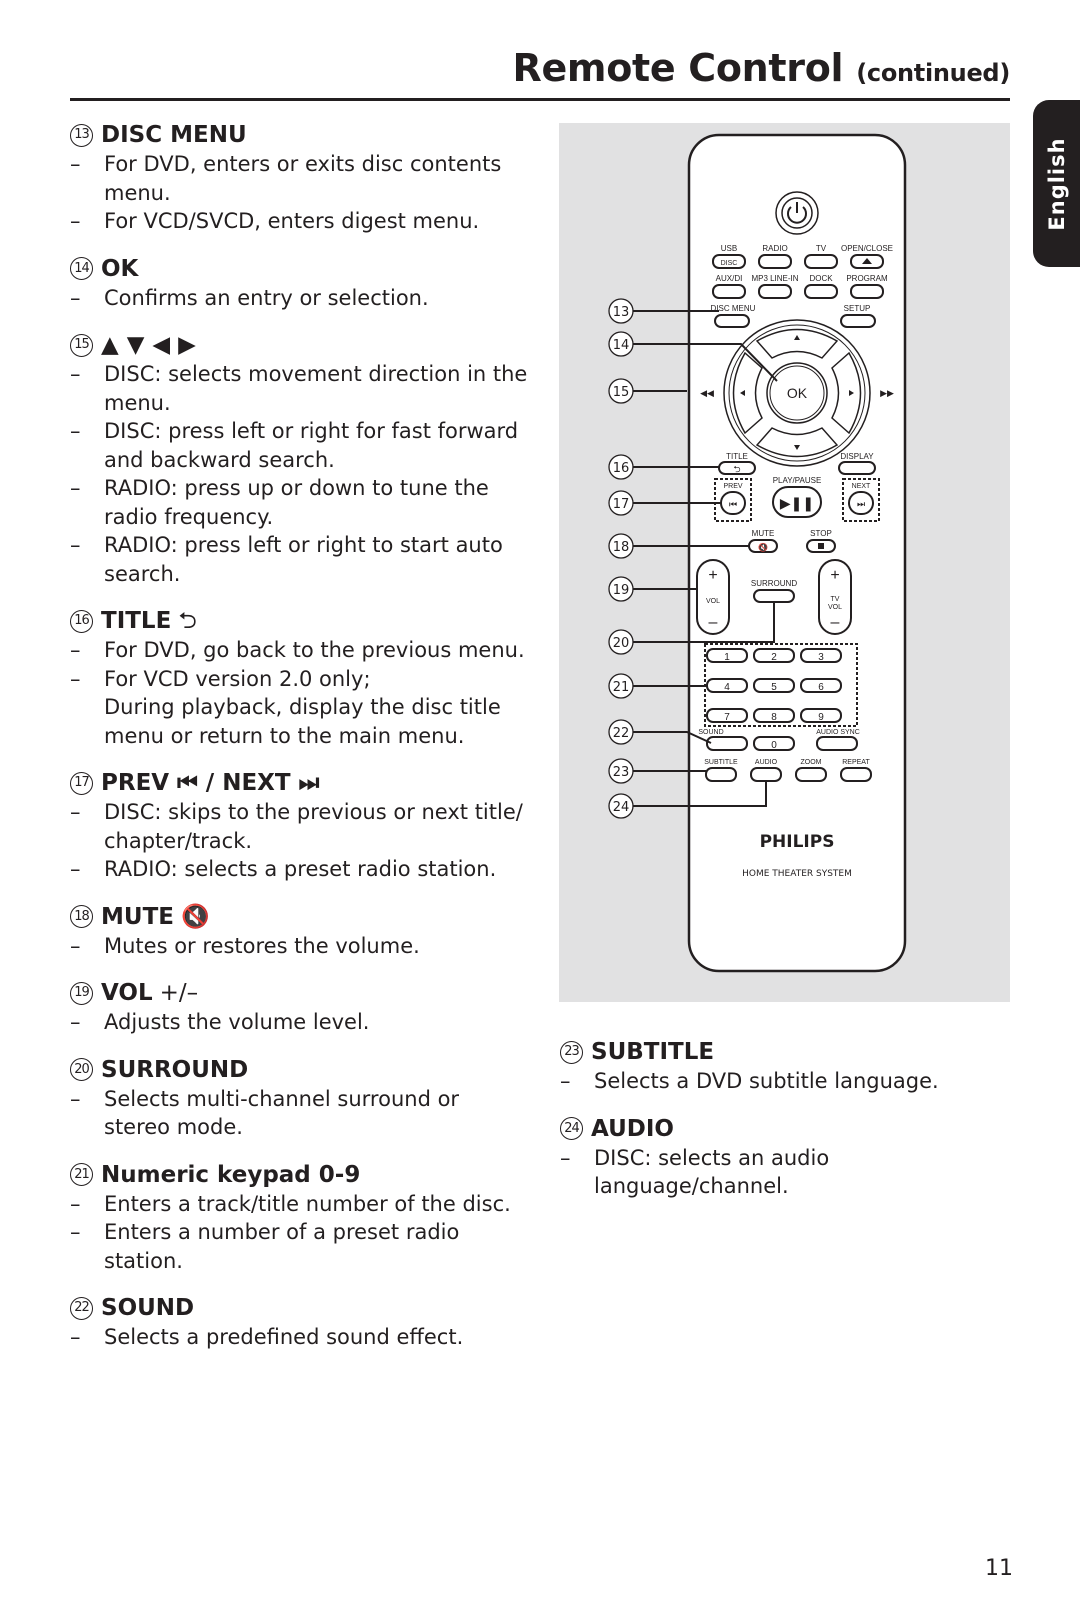 This screenshot has height=1619, width=1080. I want to click on keypad-digit-0: 0, so click(774, 745).